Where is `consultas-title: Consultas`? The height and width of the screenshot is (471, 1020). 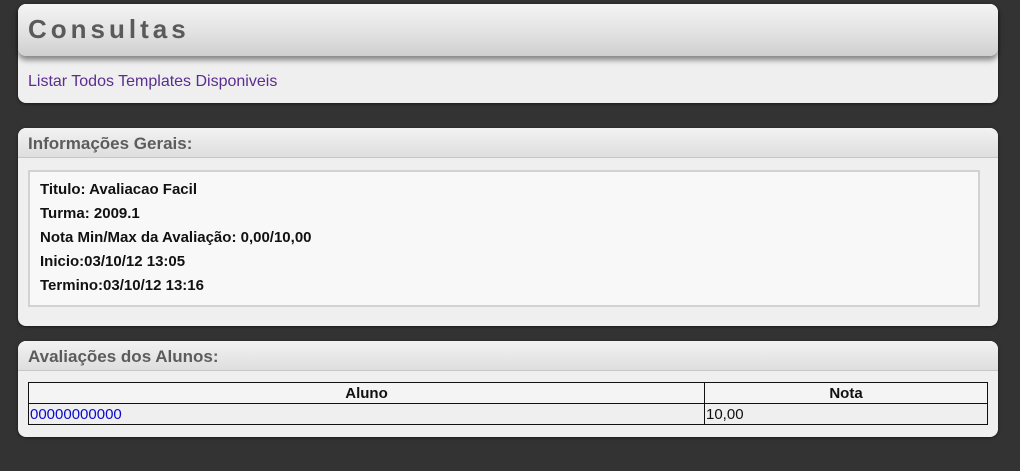
consultas-title: Consultas is located at coordinates (109, 29).